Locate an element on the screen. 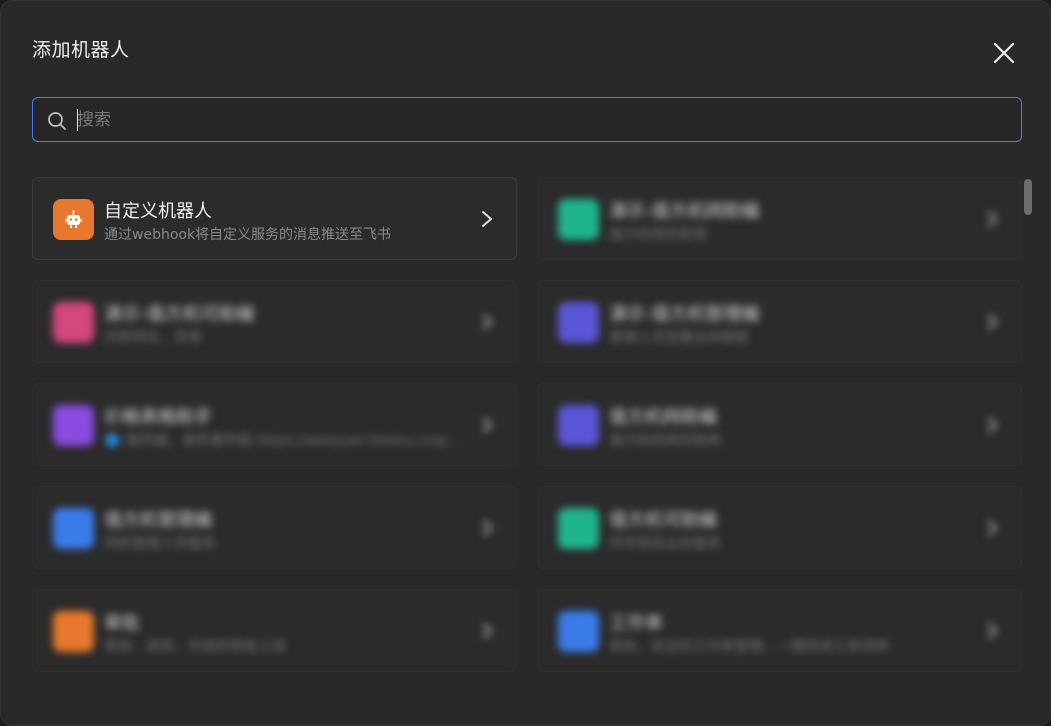 The image size is (1051, 726). bot-name: 自定义机器人 is located at coordinates (158, 211).